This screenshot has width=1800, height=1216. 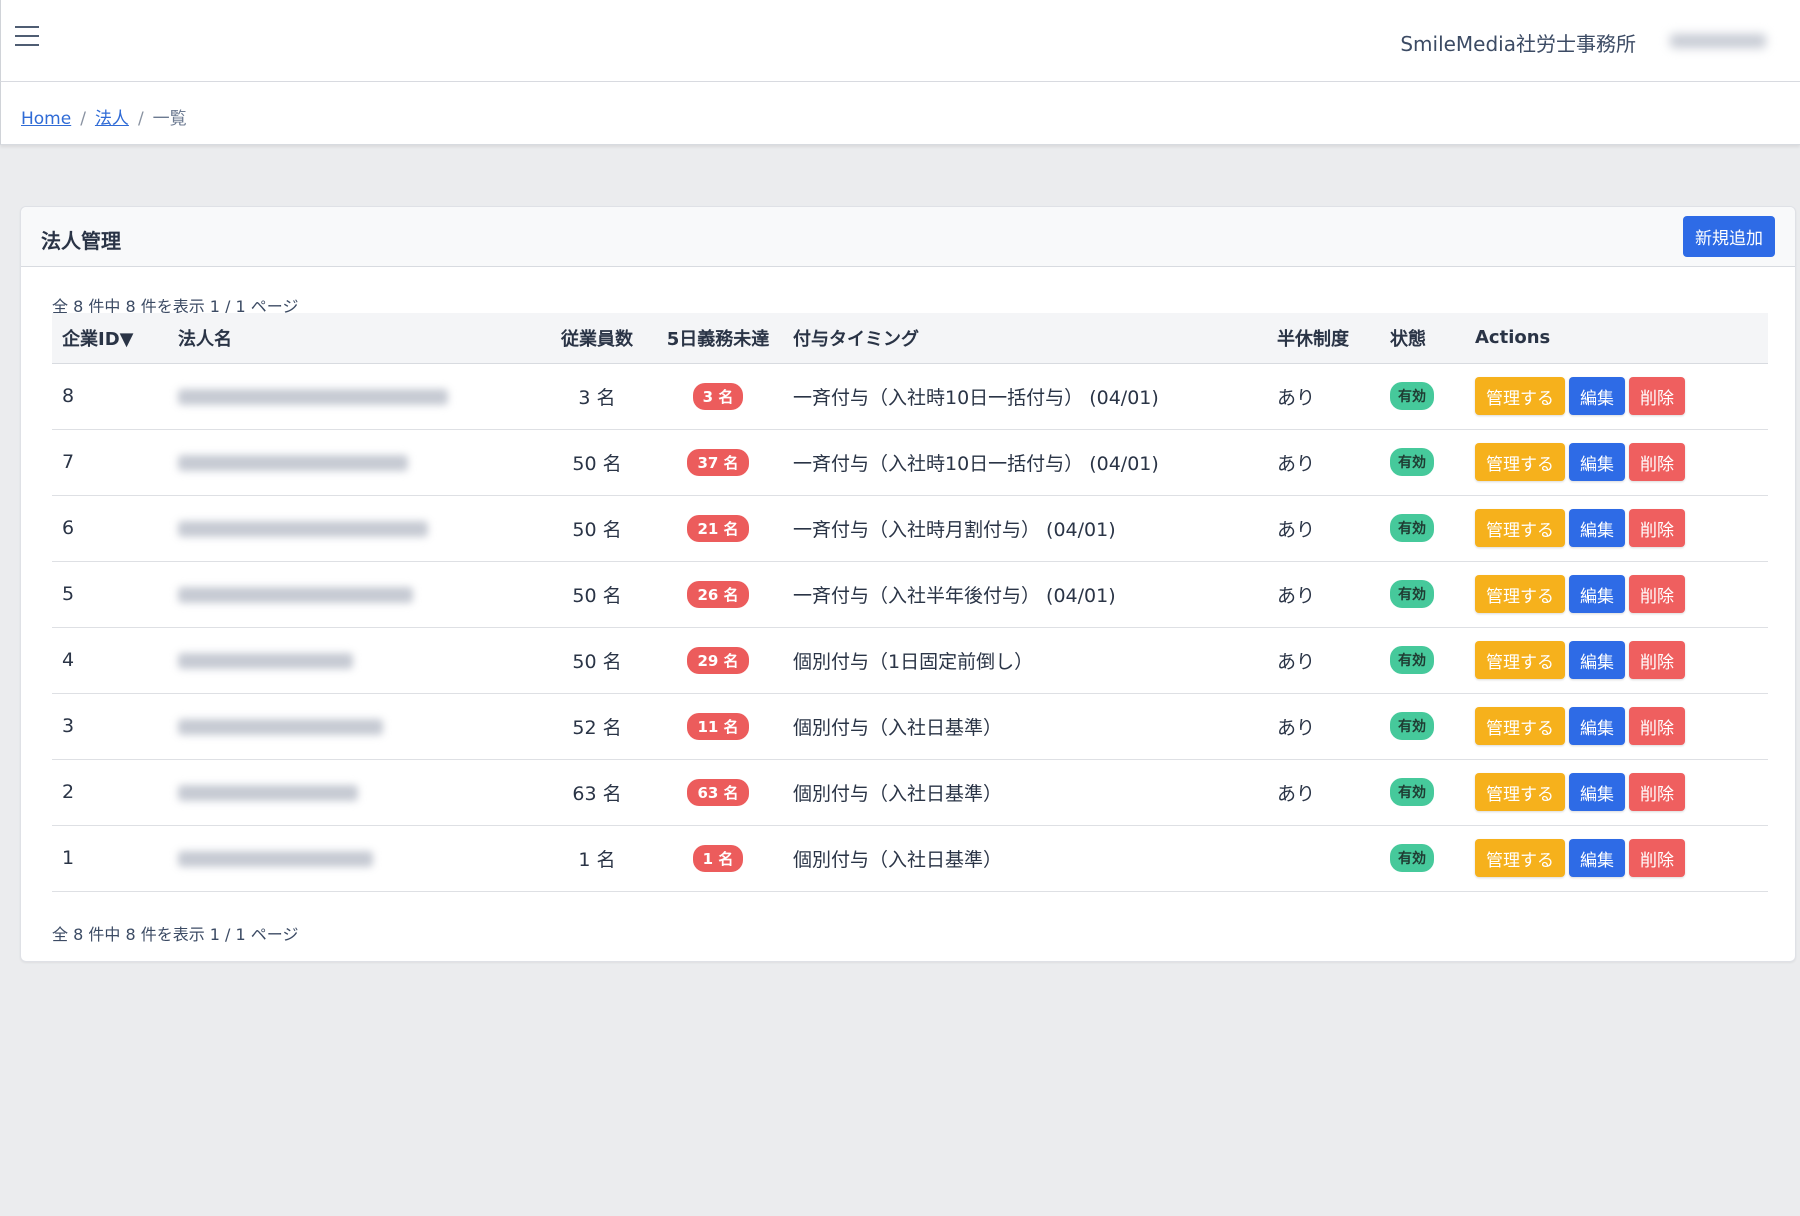 What do you see at coordinates (900, 41) in the screenshot?
I see `top-header: SmileMedia社労士事務所` at bounding box center [900, 41].